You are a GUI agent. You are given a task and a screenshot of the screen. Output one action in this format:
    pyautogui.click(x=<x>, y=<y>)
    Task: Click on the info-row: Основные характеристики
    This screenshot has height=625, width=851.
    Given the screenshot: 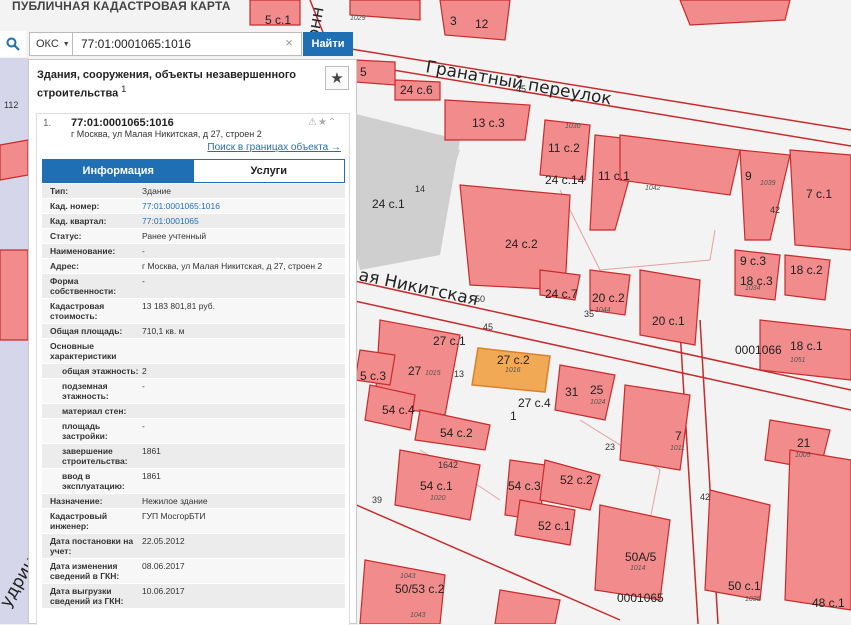 What is the action you would take?
    pyautogui.click(x=193, y=351)
    